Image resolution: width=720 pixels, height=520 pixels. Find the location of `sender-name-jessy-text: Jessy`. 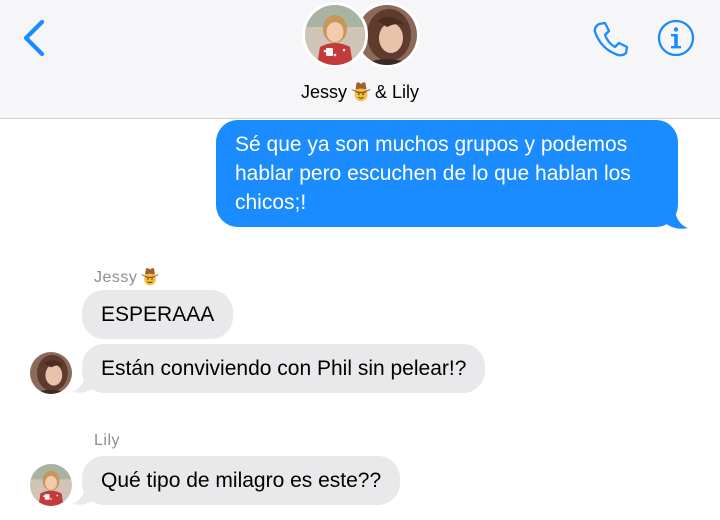

sender-name-jessy-text: Jessy is located at coordinates (116, 277).